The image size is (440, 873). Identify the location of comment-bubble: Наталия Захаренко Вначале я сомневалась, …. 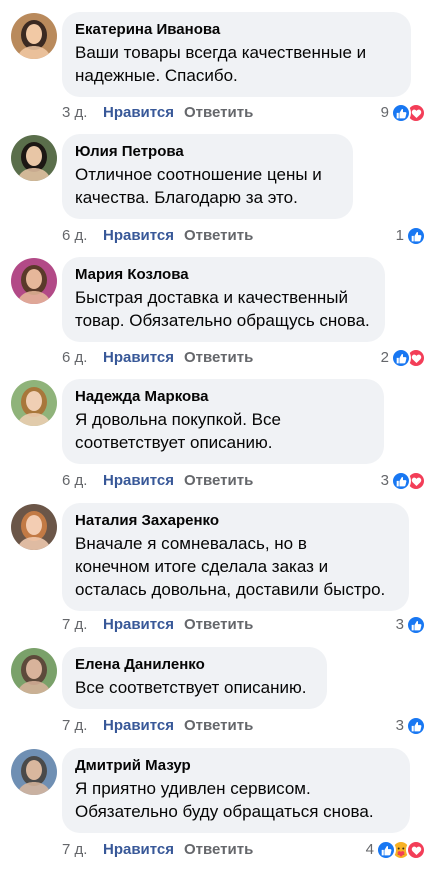
(235, 557).